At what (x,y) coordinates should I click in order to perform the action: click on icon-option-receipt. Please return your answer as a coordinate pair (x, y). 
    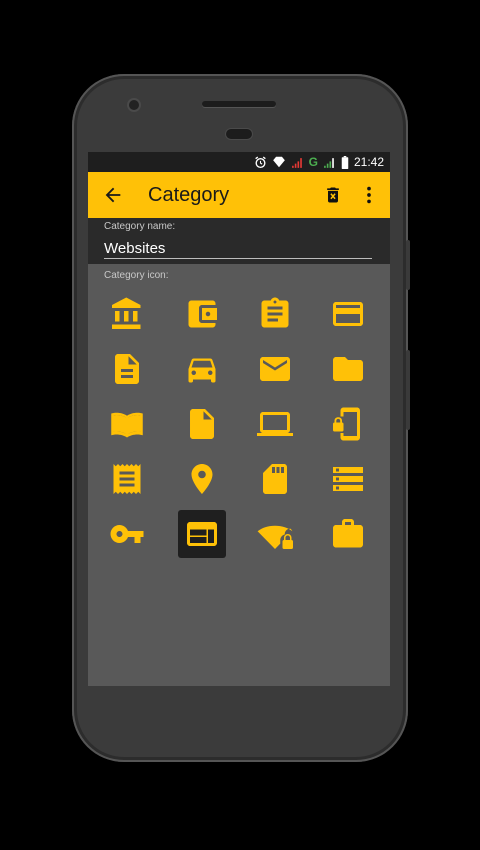
    Looking at the image, I should click on (127, 479).